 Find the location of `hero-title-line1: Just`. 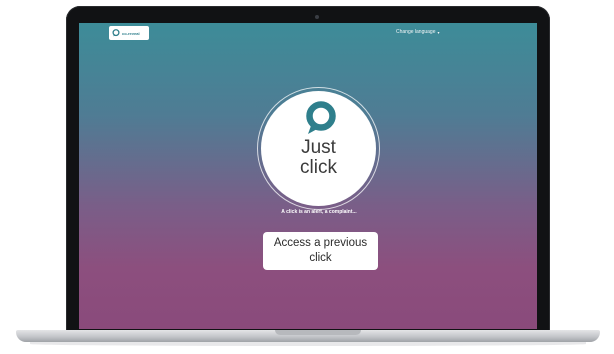

hero-title-line1: Just is located at coordinates (318, 147).